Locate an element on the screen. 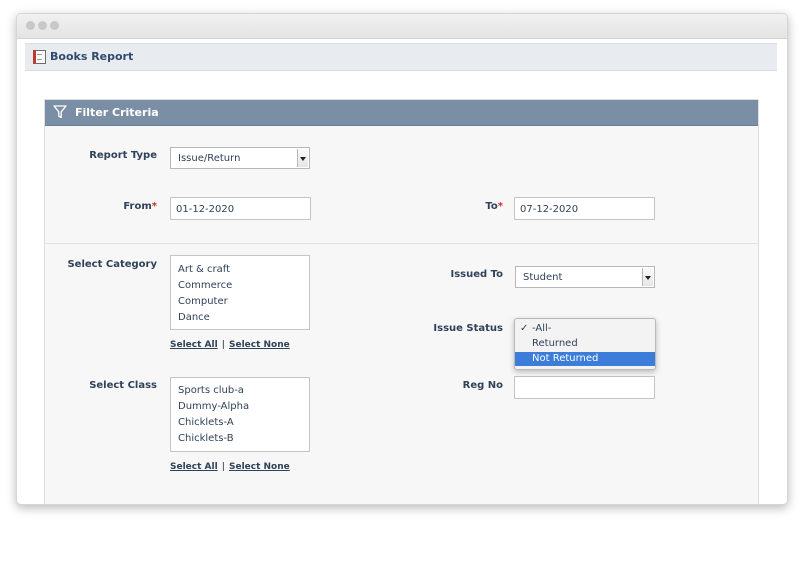 Image resolution: width=800 pixels, height=573 pixels. list-item: Art & craft is located at coordinates (204, 269).